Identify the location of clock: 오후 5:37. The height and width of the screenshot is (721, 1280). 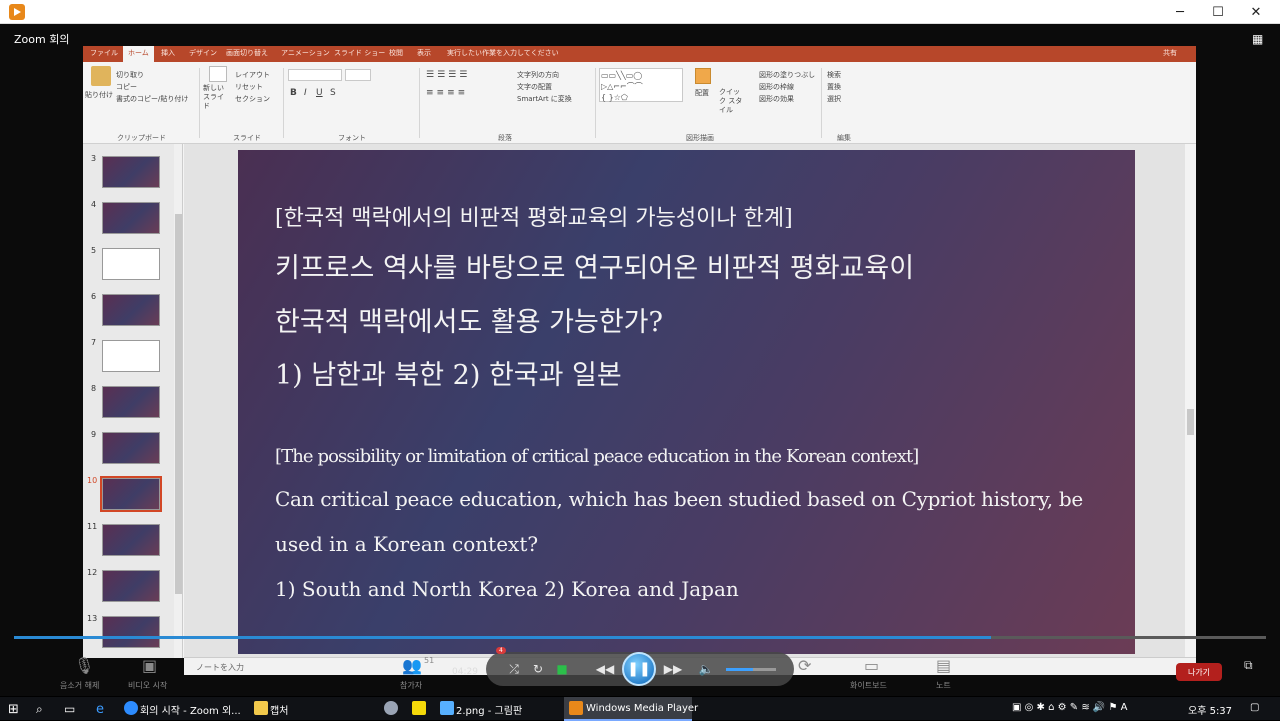
(1210, 709).